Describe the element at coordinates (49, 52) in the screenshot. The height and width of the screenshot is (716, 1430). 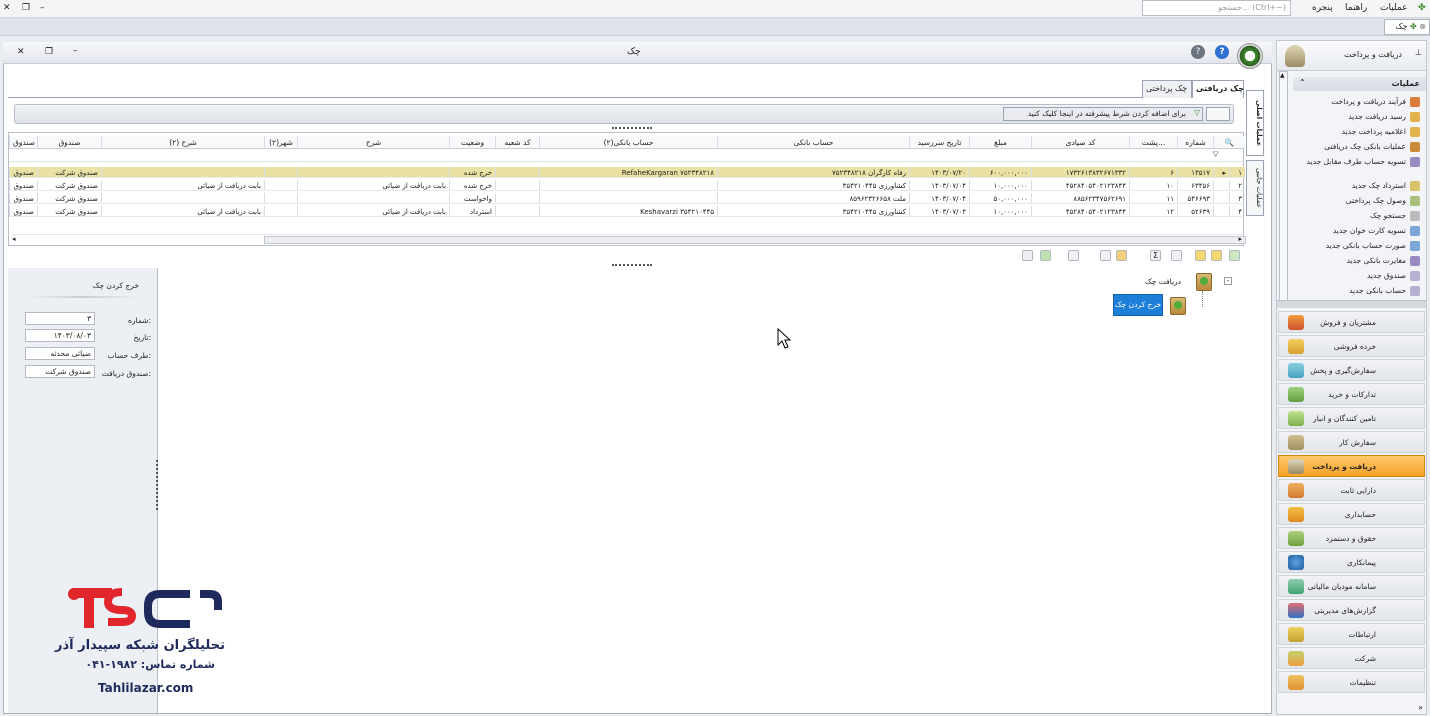
I see `window-restore-icon: ❐` at that location.